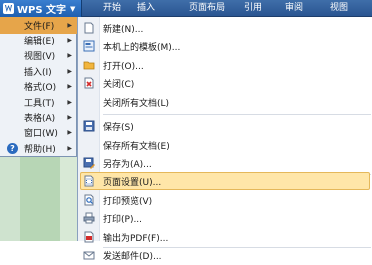  What do you see at coordinates (225, 126) in the screenshot?
I see `menu-item-save: 保存(S)` at bounding box center [225, 126].